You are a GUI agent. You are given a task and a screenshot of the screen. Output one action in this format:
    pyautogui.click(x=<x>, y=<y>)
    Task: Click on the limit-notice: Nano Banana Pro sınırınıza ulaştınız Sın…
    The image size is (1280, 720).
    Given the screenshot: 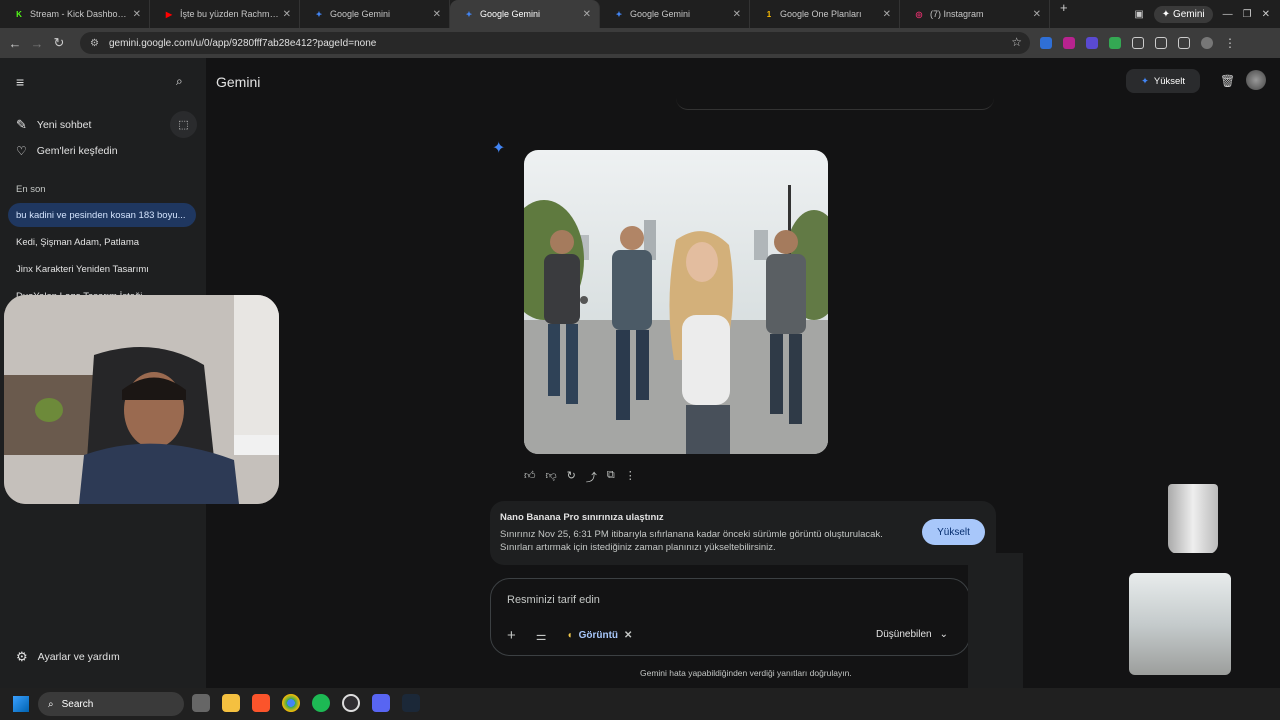 What is the action you would take?
    pyautogui.click(x=743, y=533)
    